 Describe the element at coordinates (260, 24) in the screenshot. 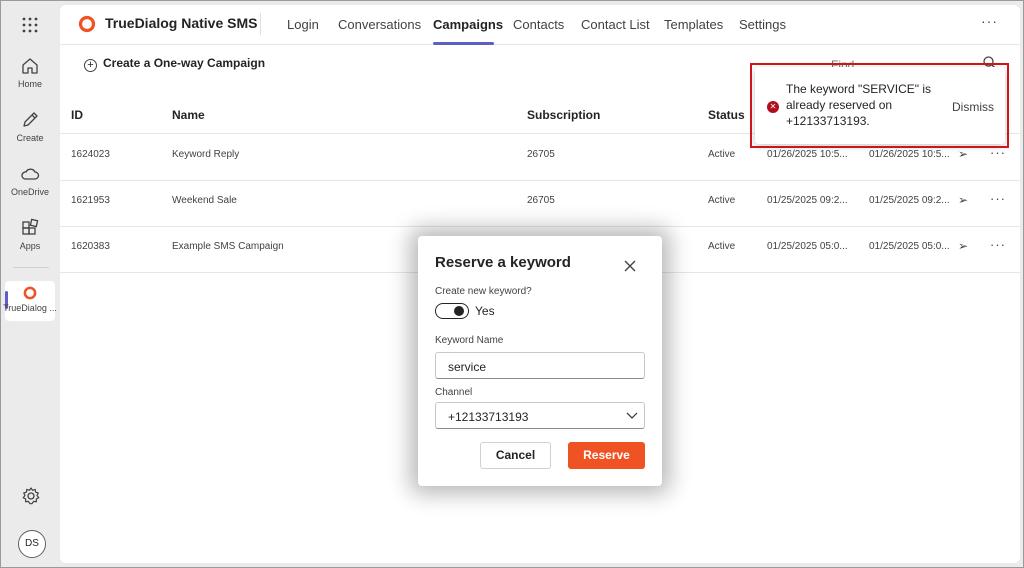

I see `header-divider` at that location.